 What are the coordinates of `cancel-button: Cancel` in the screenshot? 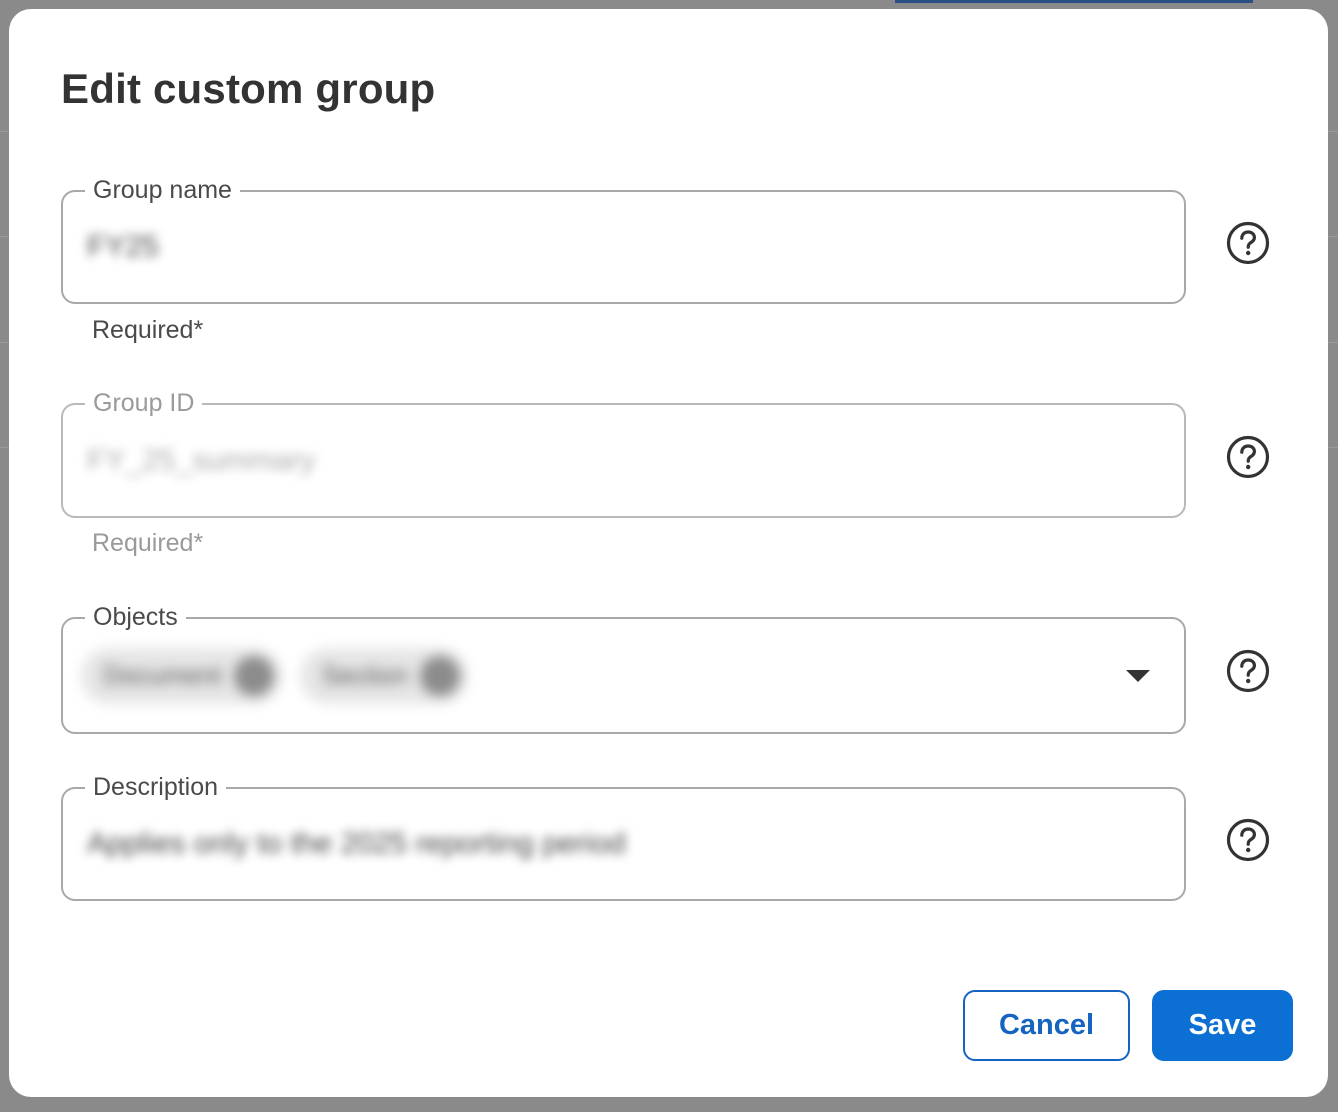 It's located at (1046, 1025).